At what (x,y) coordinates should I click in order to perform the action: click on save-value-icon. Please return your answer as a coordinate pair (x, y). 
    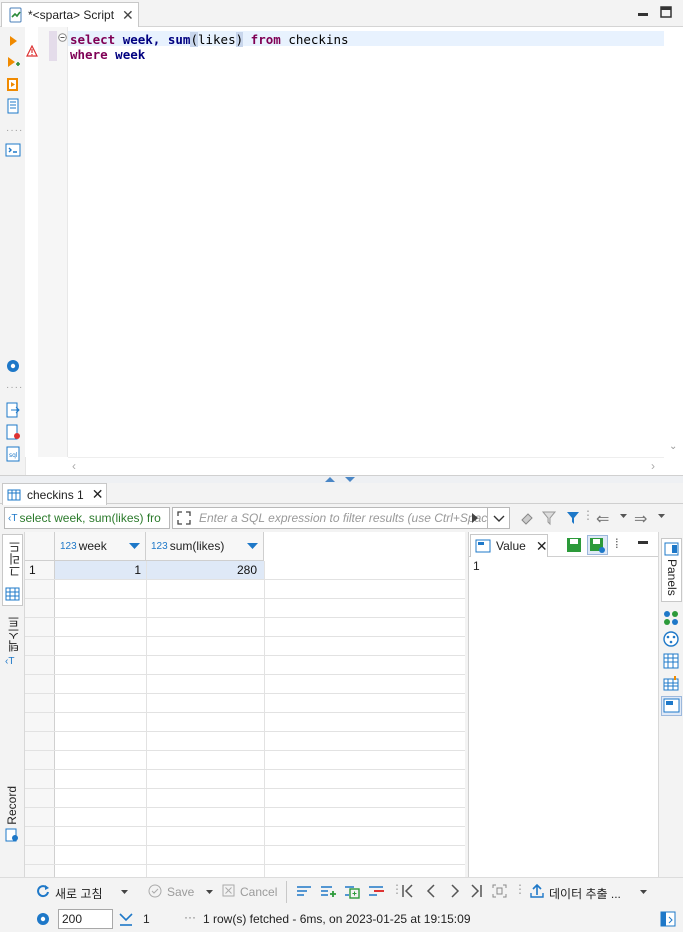
    Looking at the image, I should click on (574, 545).